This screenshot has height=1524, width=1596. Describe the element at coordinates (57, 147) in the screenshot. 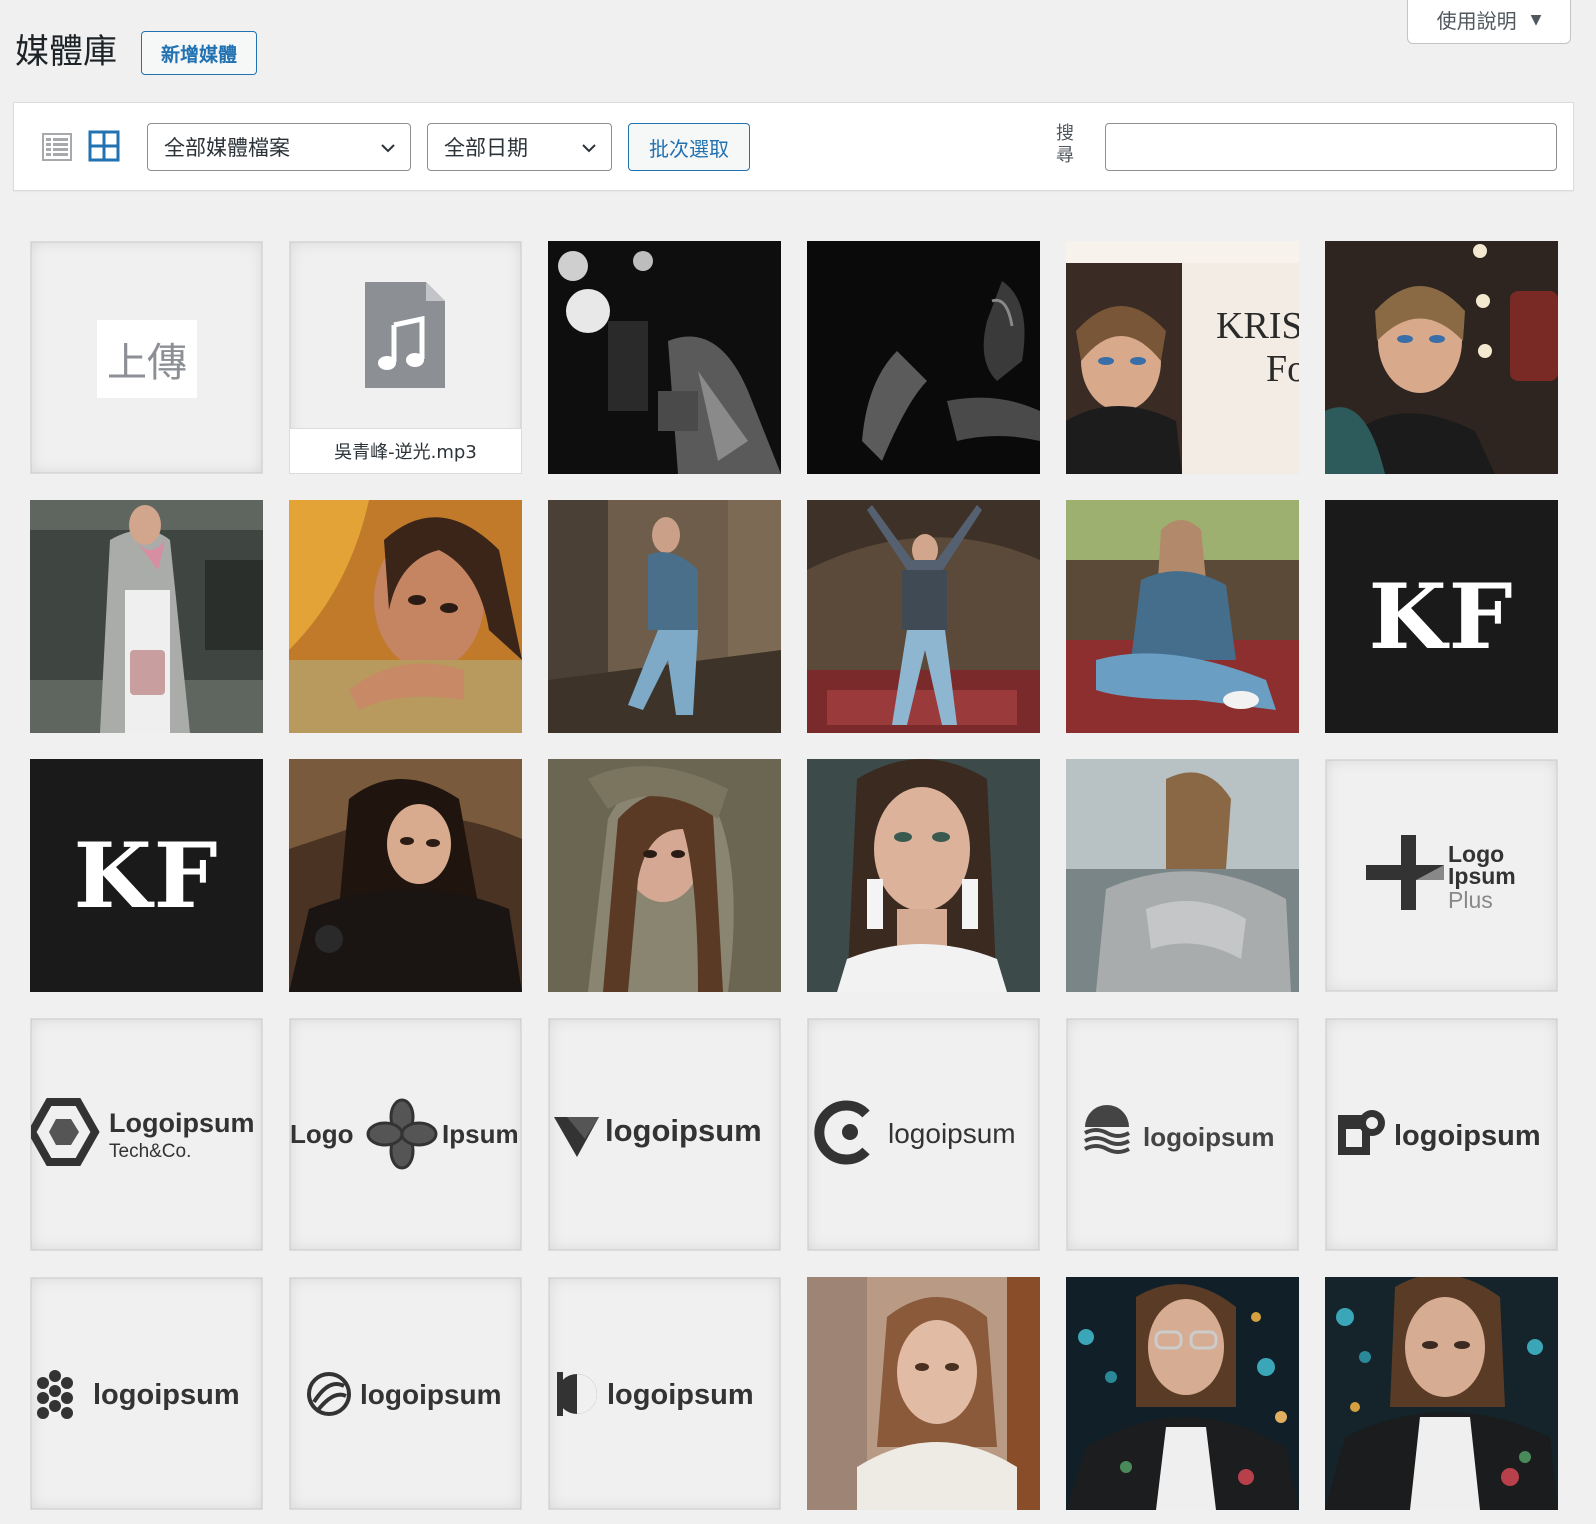

I see `list-view-icon` at that location.